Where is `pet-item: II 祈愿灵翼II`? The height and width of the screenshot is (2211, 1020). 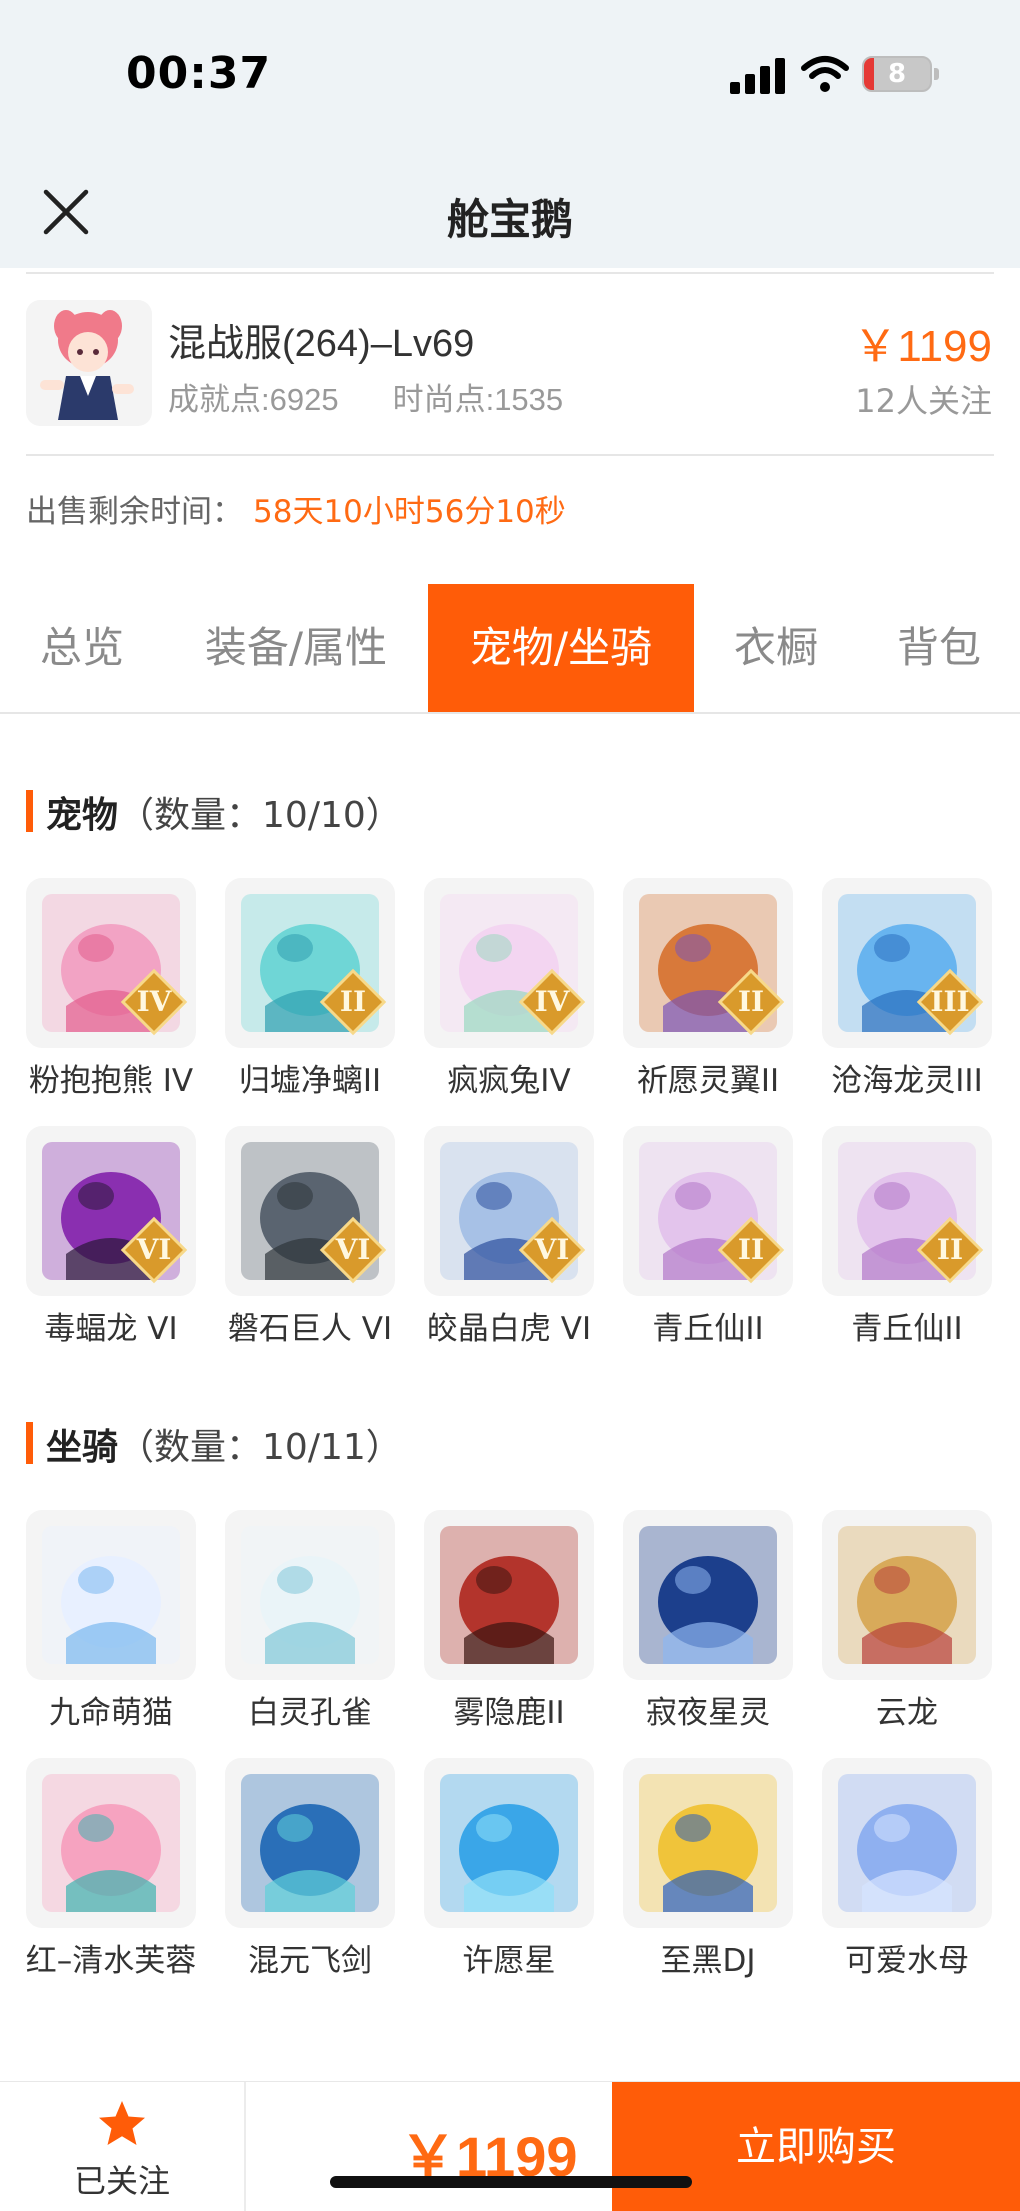
pet-item: II 祈愿灵翼II is located at coordinates (708, 997).